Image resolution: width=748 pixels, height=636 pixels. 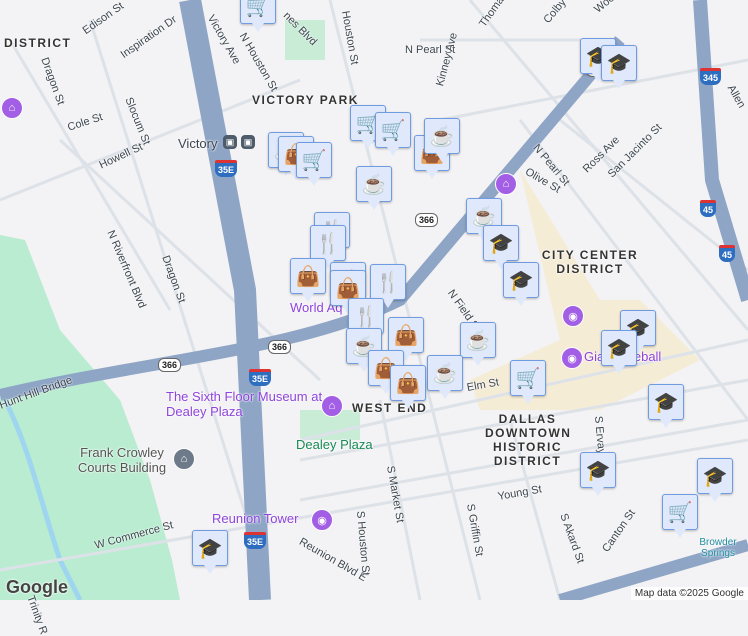 What do you see at coordinates (37, 587) in the screenshot?
I see `google-logo: Google` at bounding box center [37, 587].